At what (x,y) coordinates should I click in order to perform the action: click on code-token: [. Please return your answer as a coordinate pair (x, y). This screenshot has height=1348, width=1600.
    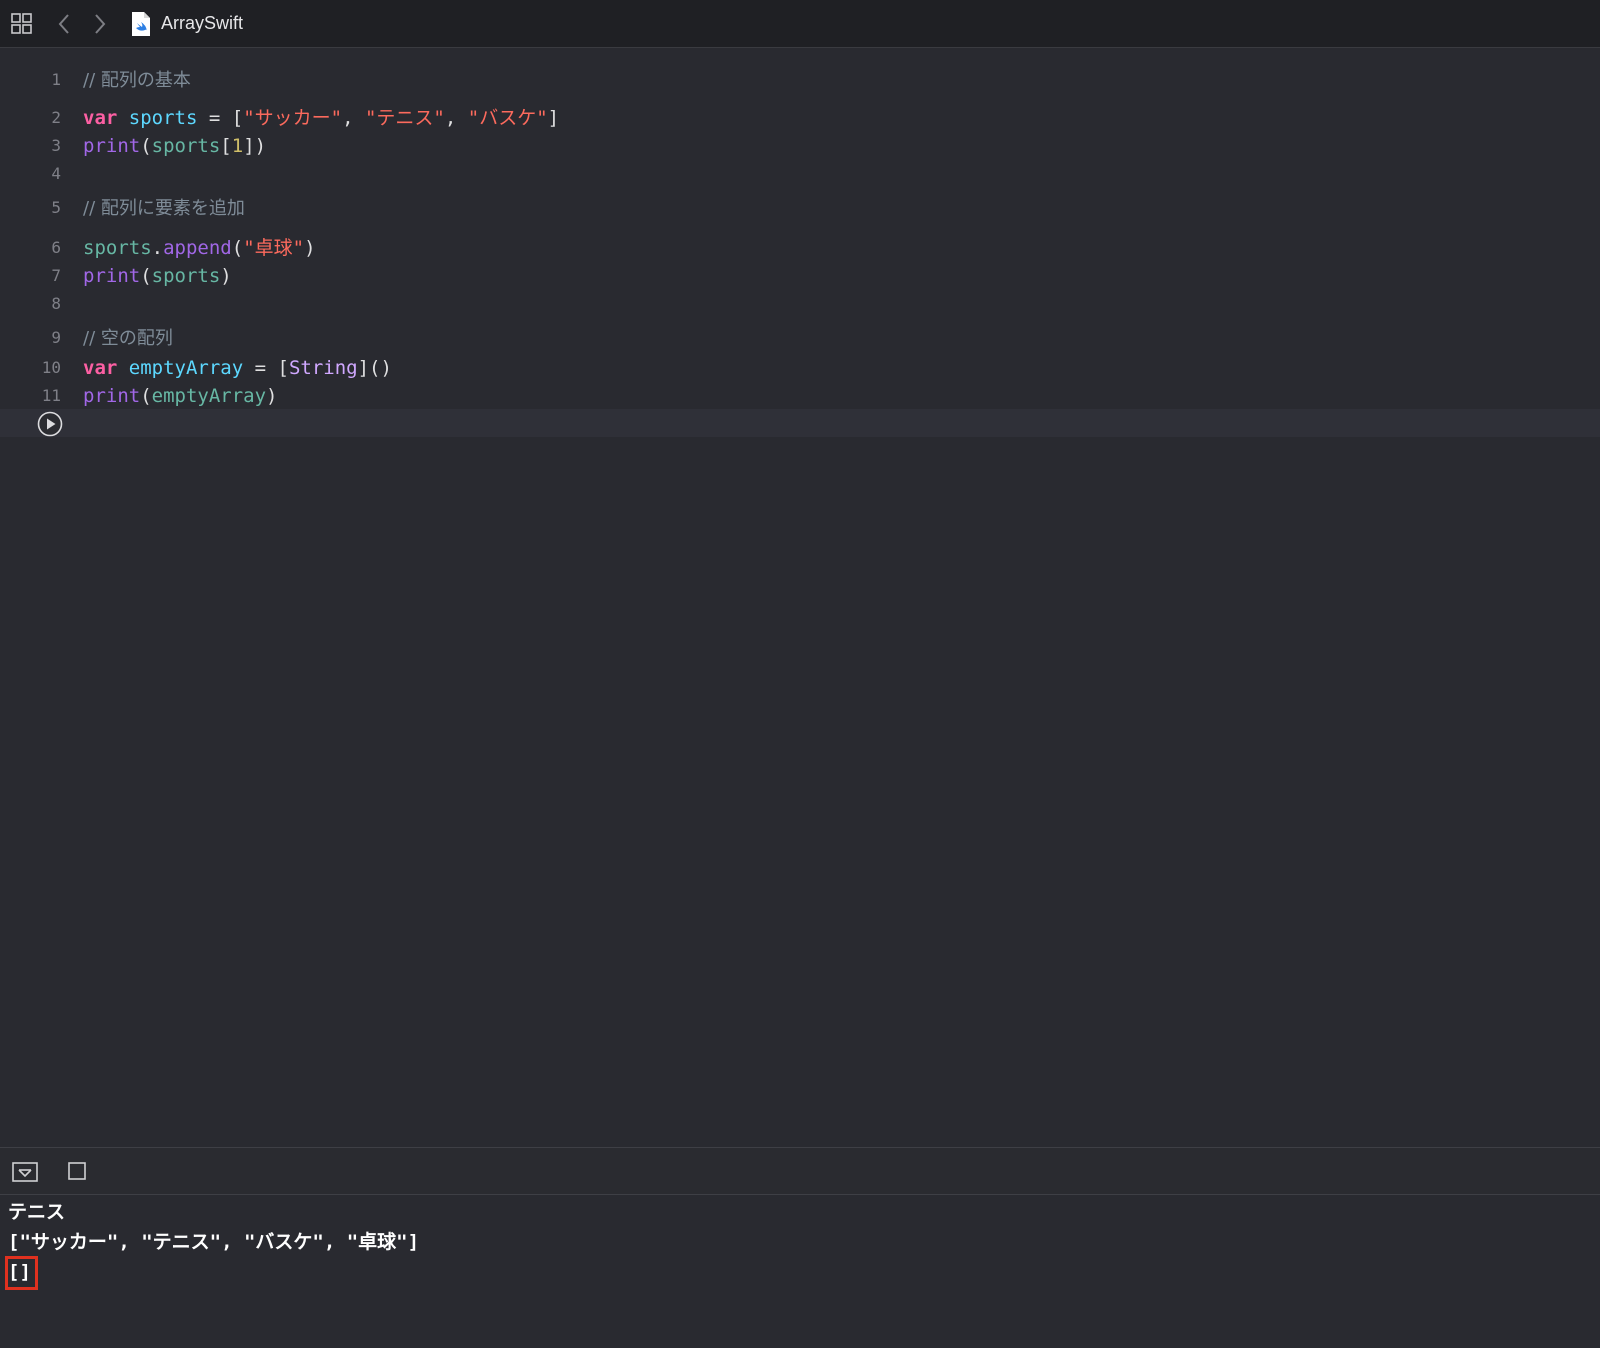
    Looking at the image, I should click on (226, 146).